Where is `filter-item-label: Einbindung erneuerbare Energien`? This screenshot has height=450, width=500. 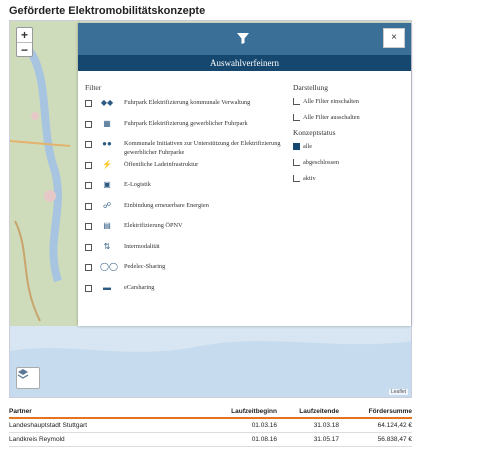
filter-item-label: Einbindung erneuerbare Energien is located at coordinates (166, 205).